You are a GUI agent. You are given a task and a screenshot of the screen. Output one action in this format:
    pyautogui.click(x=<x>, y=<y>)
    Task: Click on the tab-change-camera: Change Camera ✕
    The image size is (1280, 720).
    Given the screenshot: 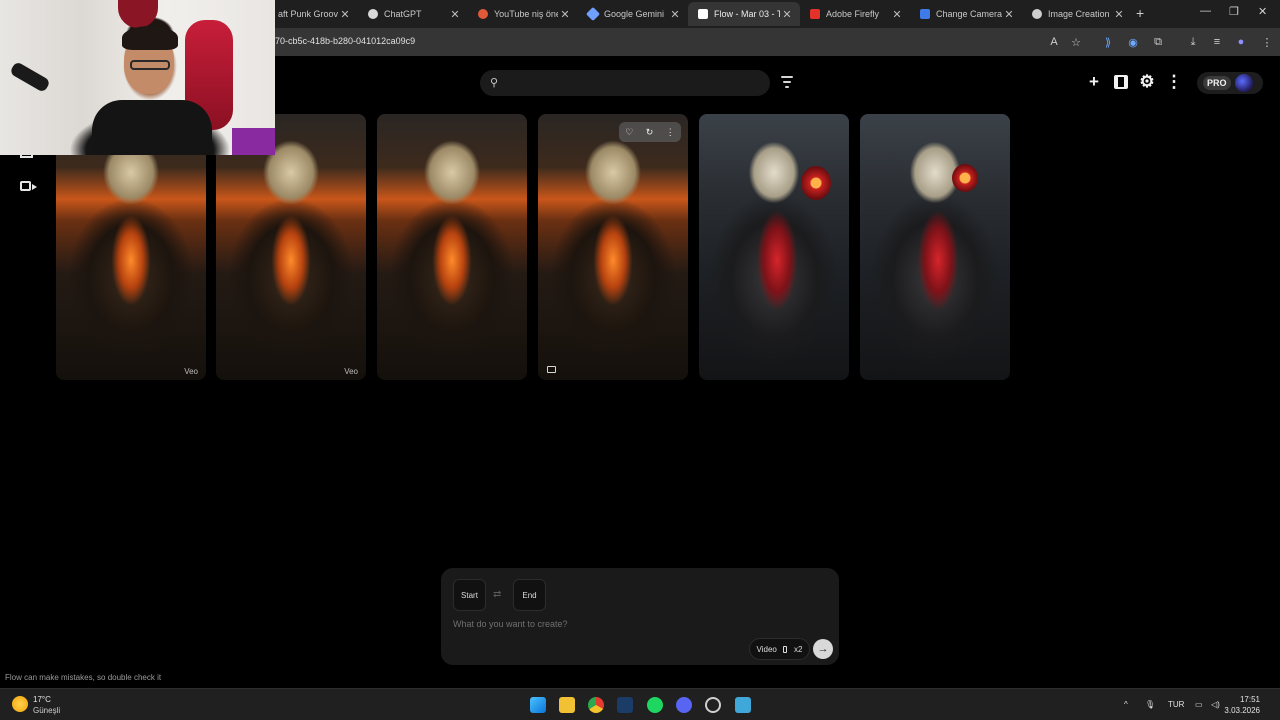 What is the action you would take?
    pyautogui.click(x=966, y=14)
    